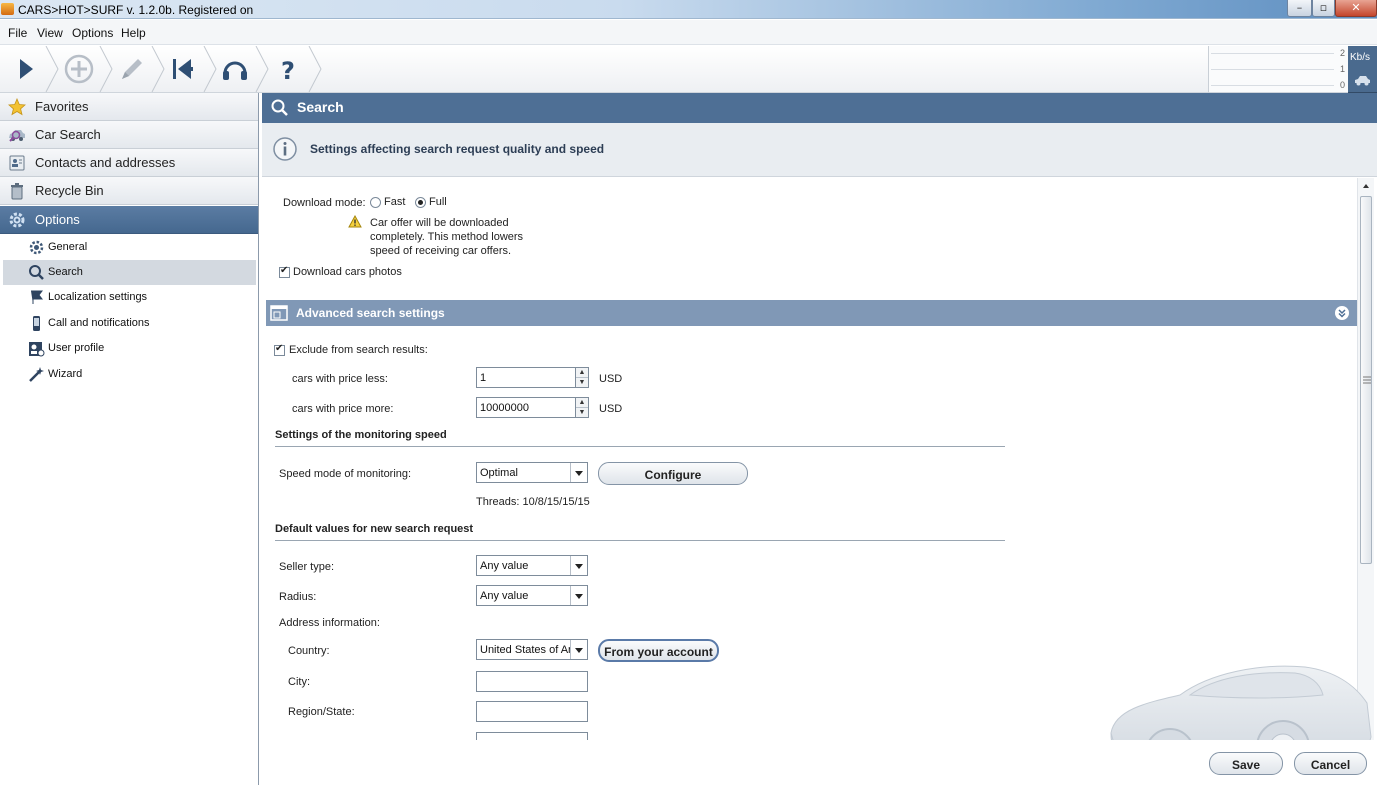 The width and height of the screenshot is (1377, 785). I want to click on warning-line: speed of receiving car offers., so click(441, 251).